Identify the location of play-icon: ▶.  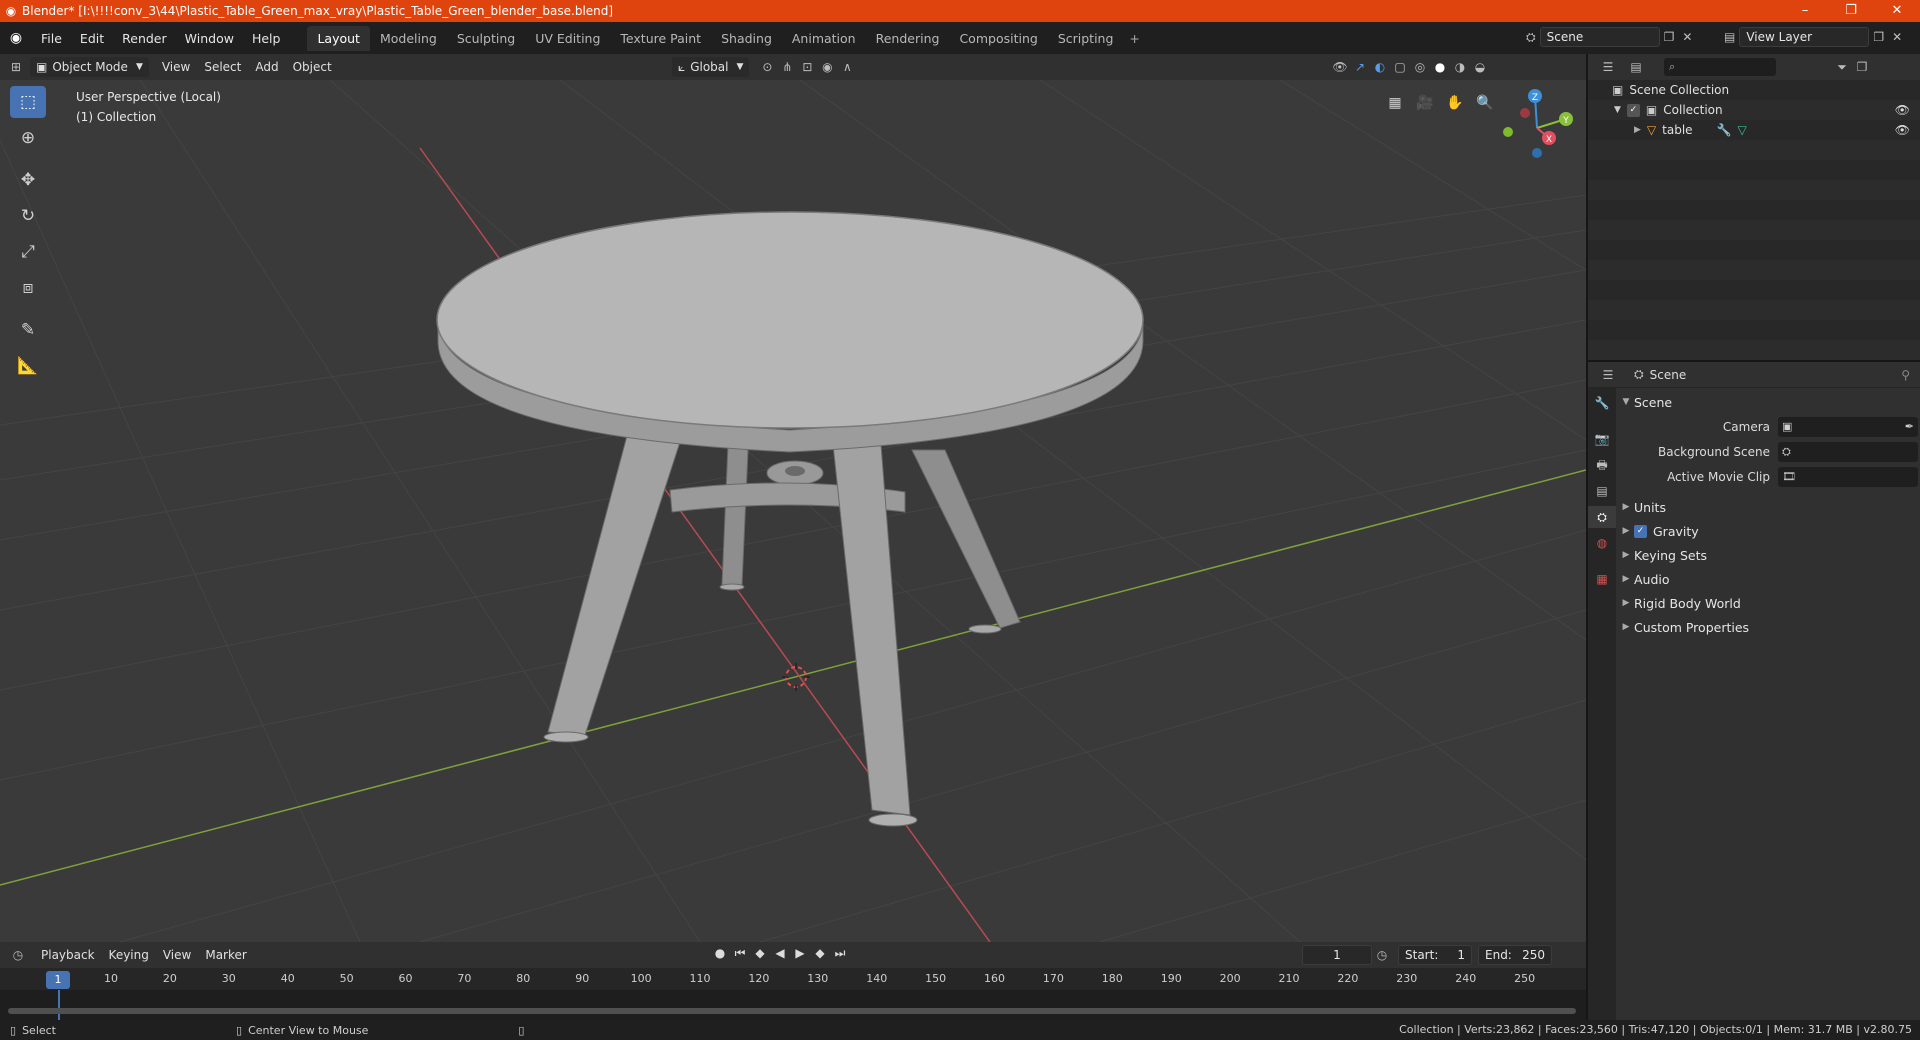
(800, 953).